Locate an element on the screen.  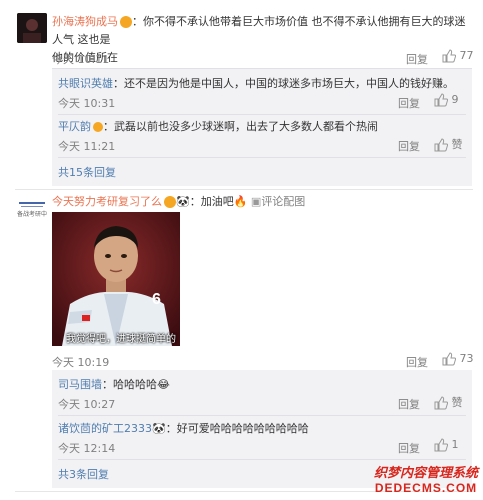
avatar-caption: 备战考研中 is located at coordinates (32, 214).